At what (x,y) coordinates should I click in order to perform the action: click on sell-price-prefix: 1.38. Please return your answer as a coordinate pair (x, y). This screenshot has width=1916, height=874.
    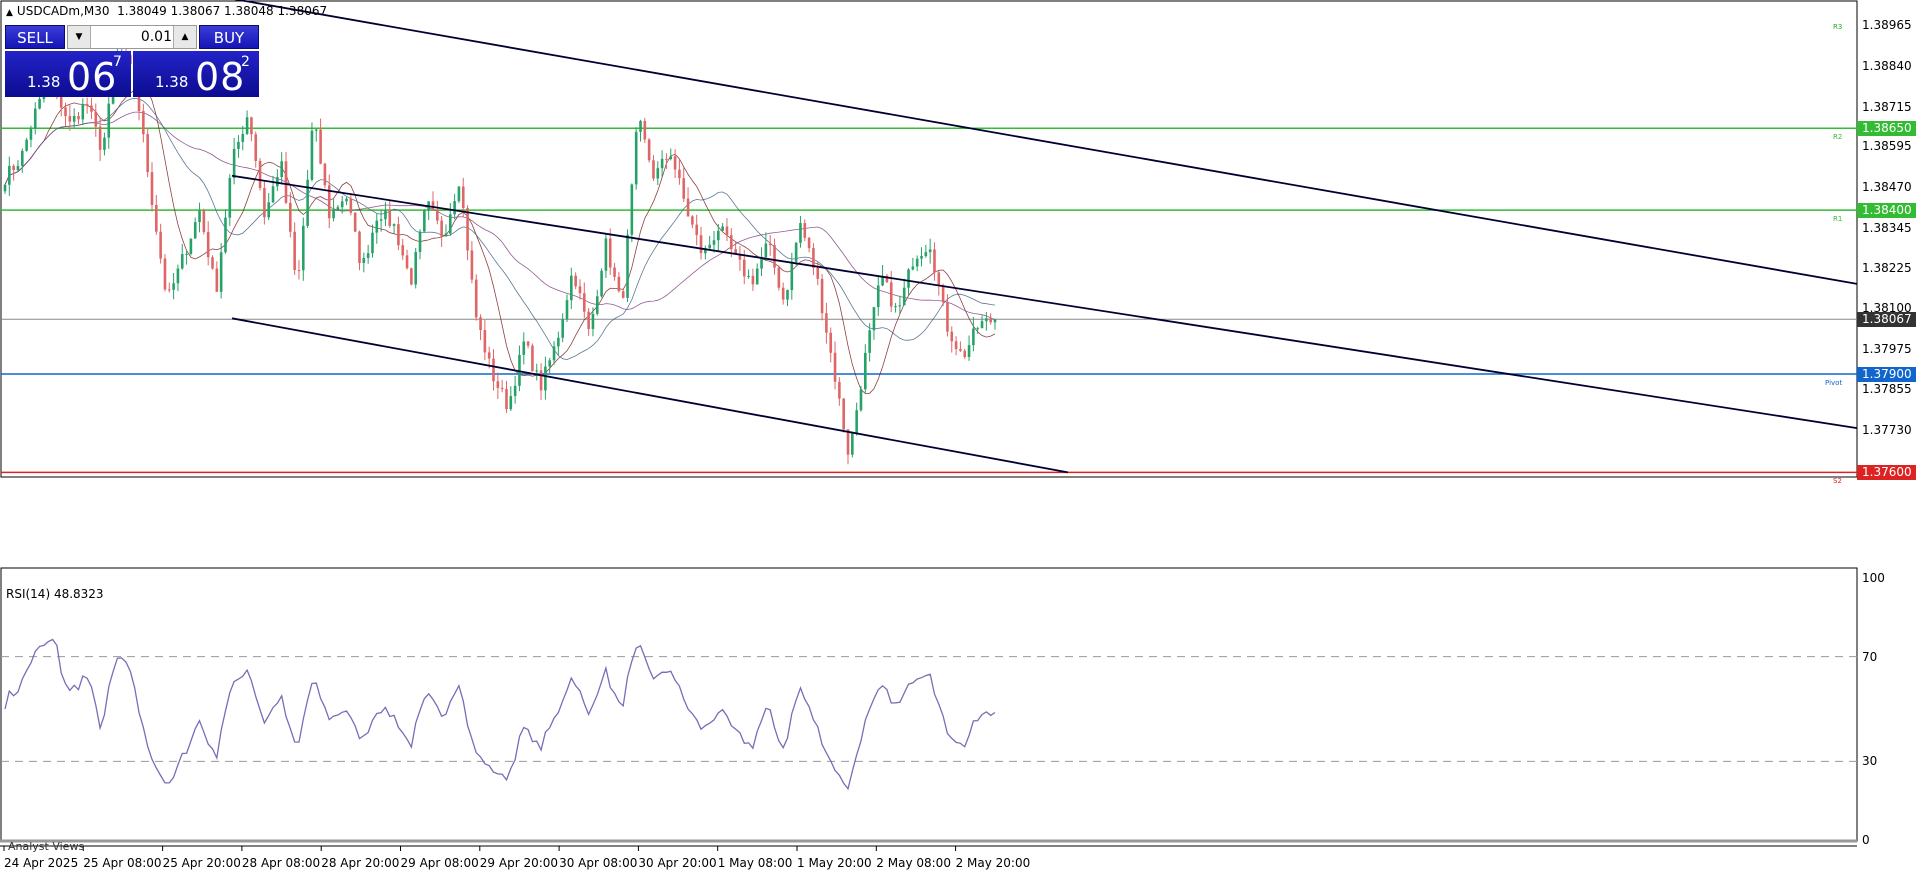
    Looking at the image, I should click on (44, 82).